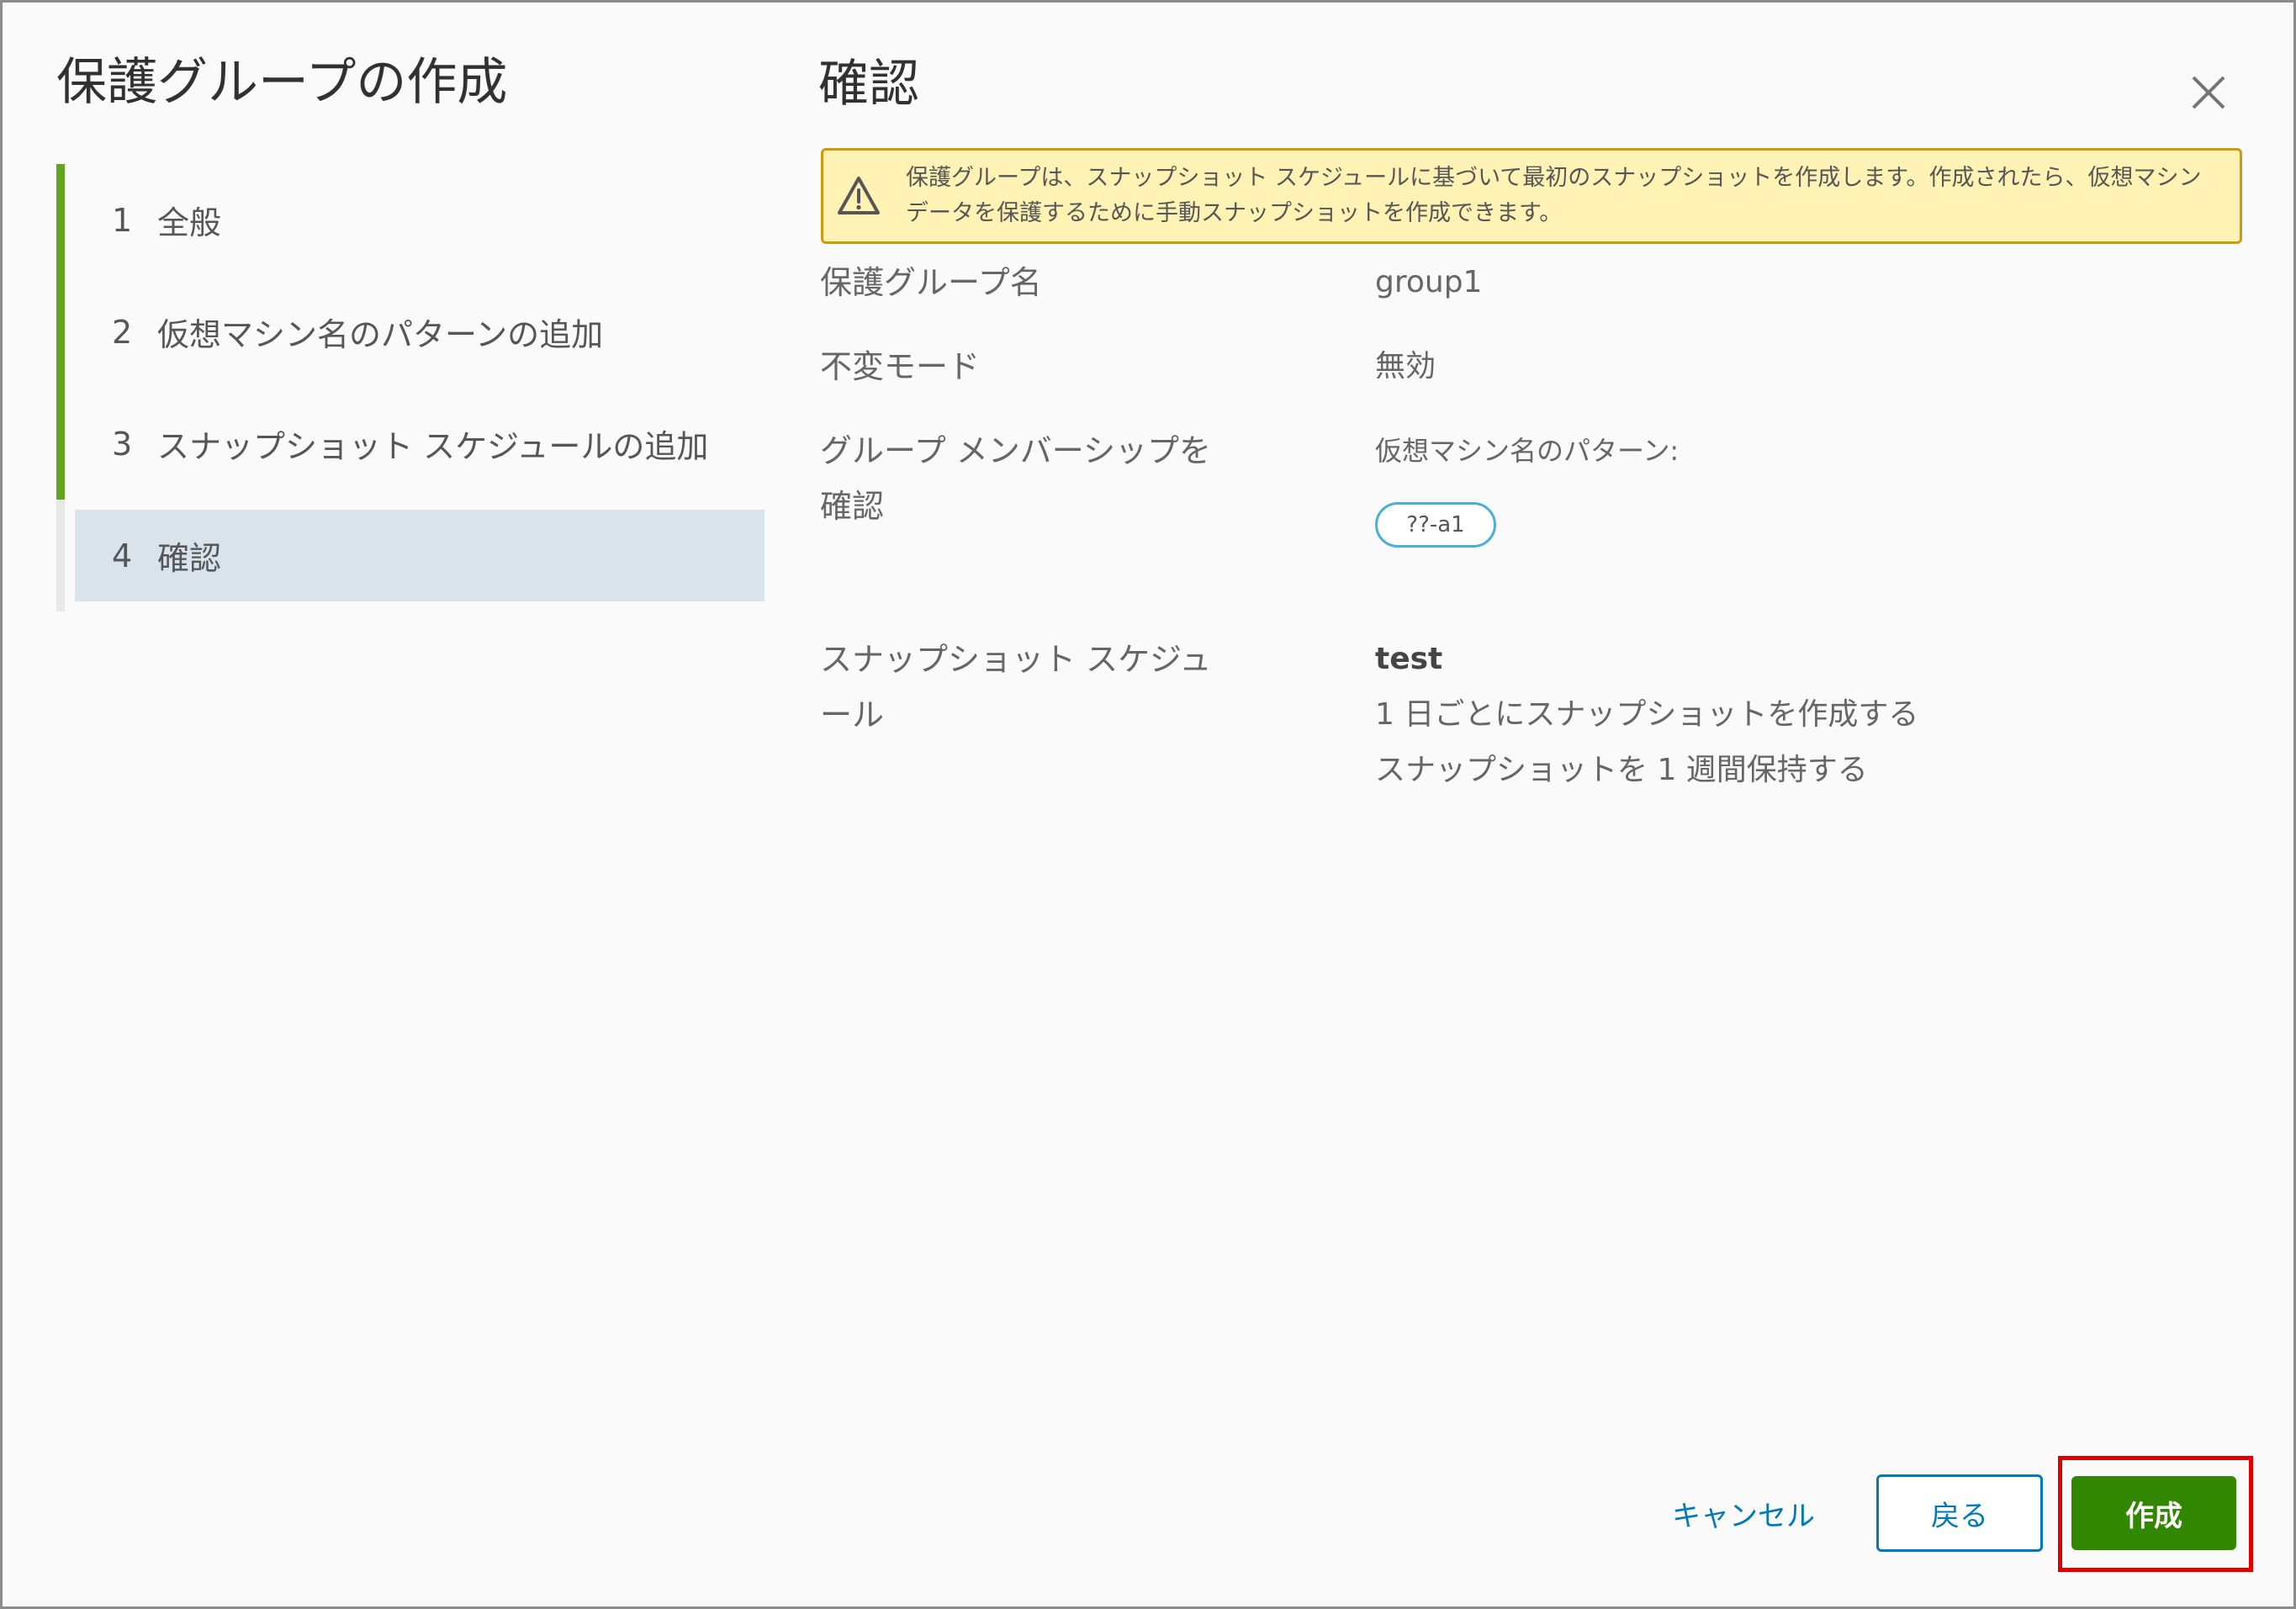 This screenshot has width=2296, height=1609. What do you see at coordinates (859, 195) in the screenshot?
I see `warning-triangle-icon` at bounding box center [859, 195].